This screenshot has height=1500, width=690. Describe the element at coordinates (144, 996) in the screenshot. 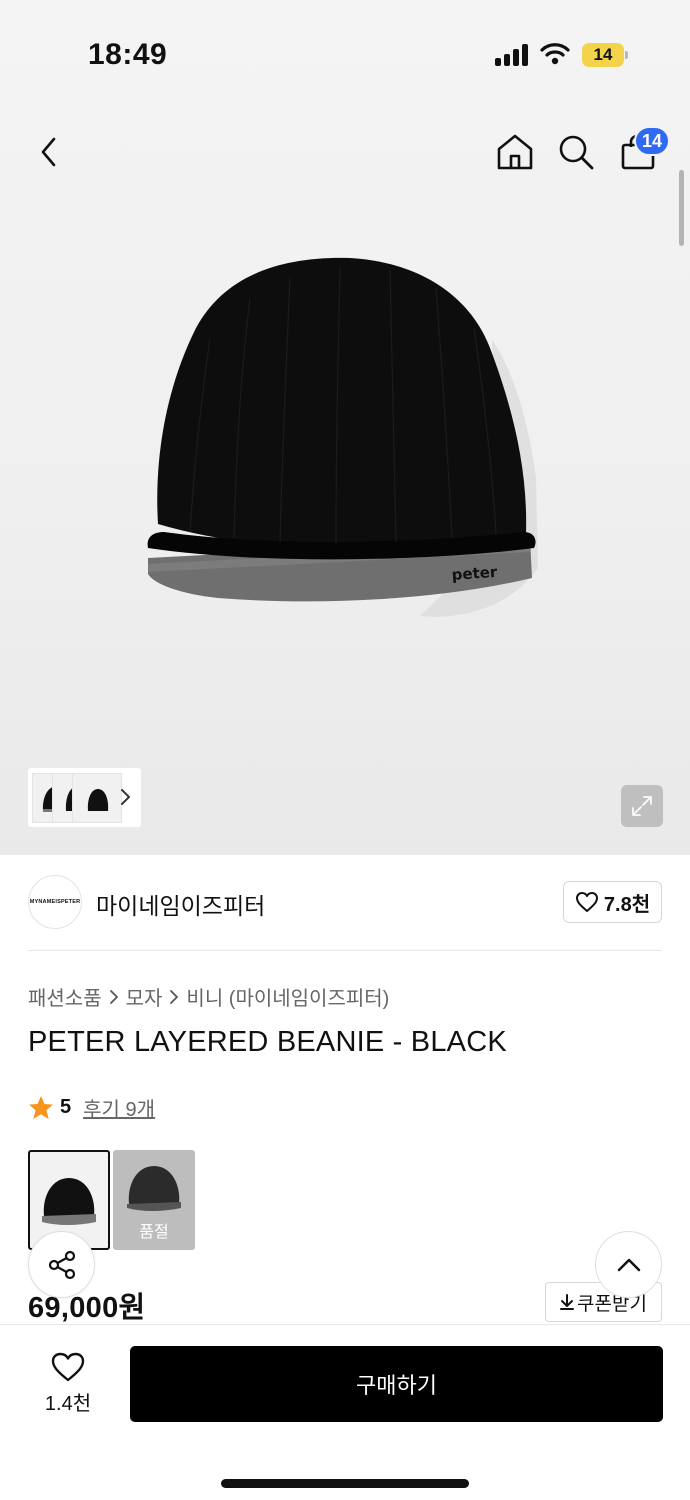

I see `breadcrumb-item-hats: 모자` at that location.